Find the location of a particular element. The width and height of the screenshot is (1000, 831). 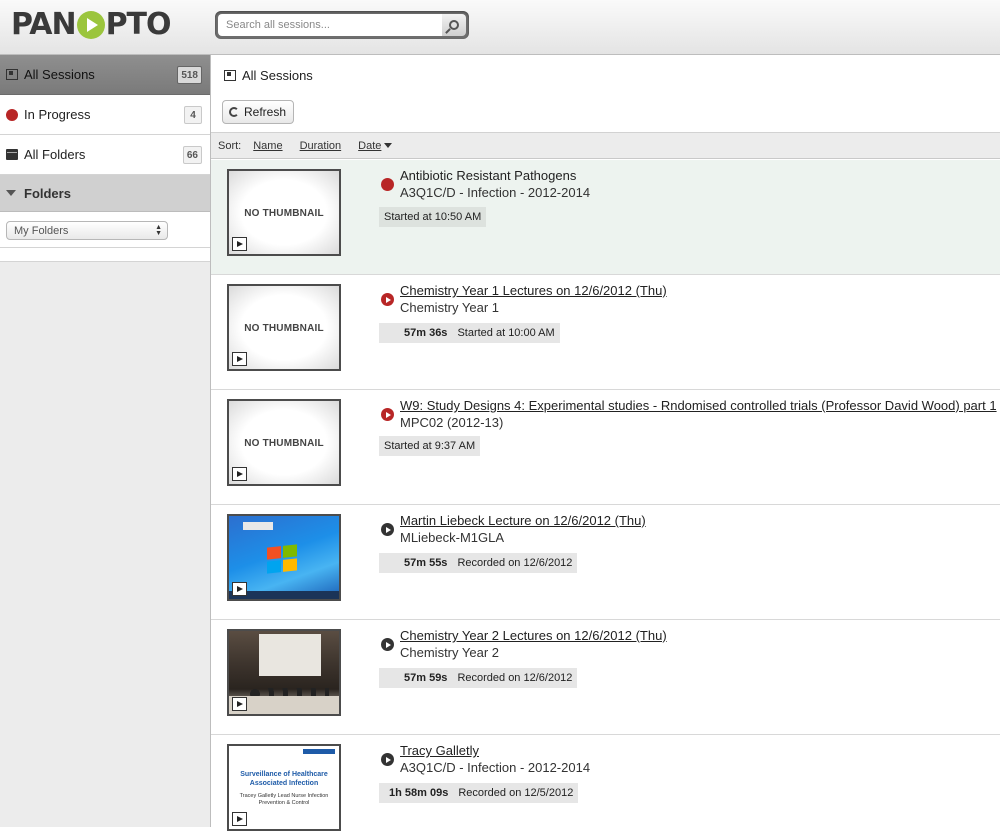

count-badge: 4 is located at coordinates (193, 115).